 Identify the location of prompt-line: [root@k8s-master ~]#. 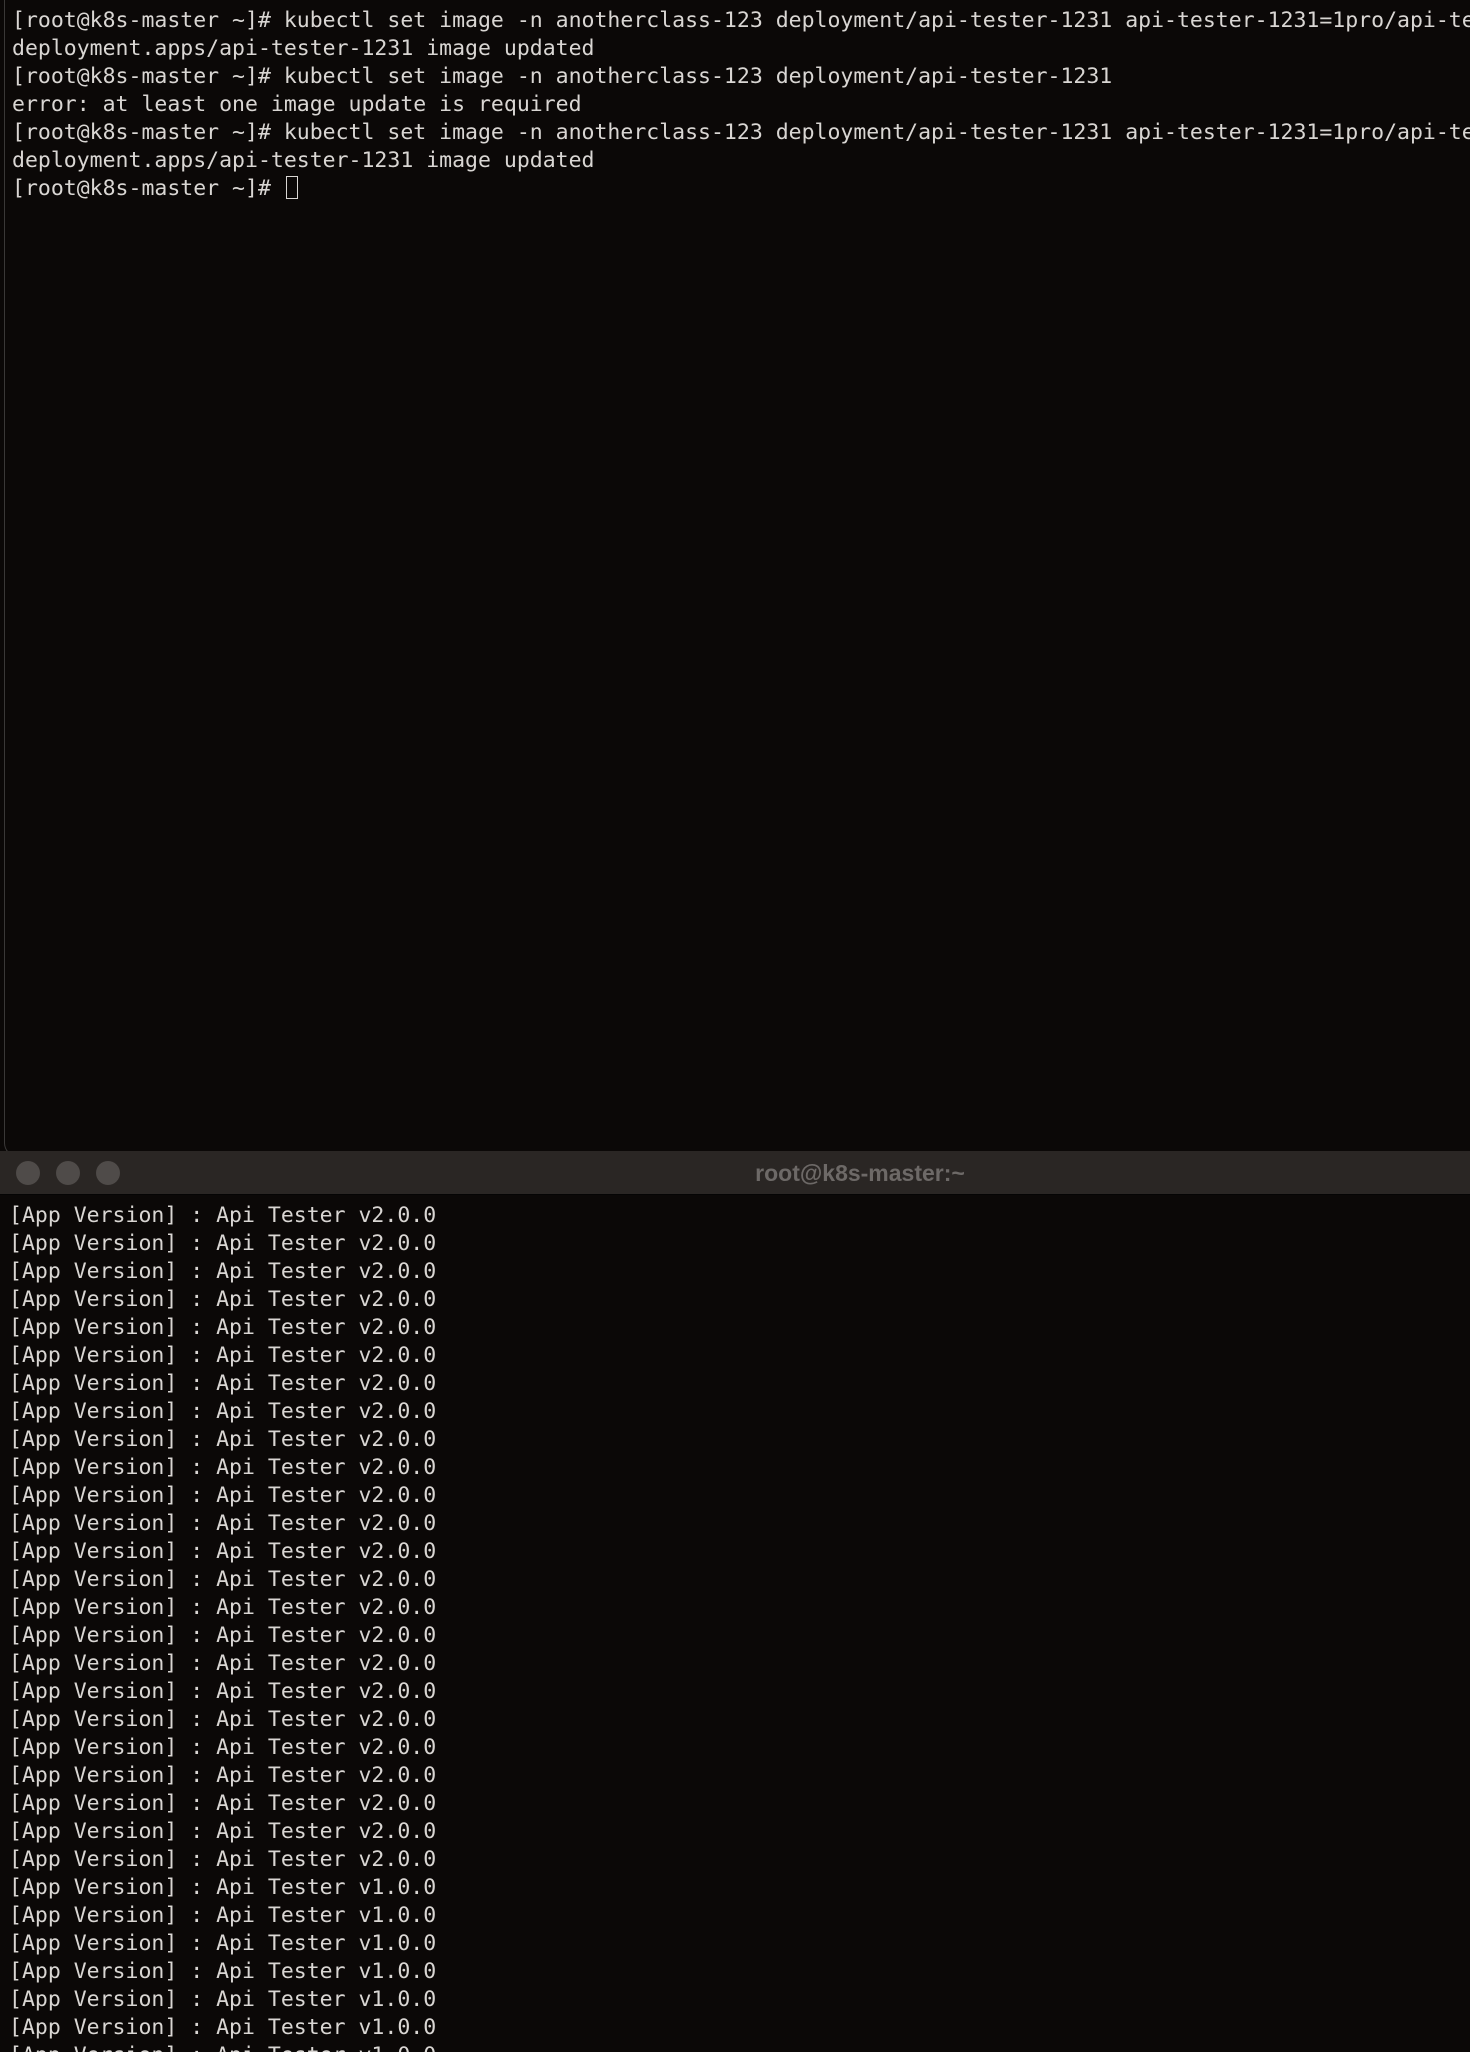
(741, 189).